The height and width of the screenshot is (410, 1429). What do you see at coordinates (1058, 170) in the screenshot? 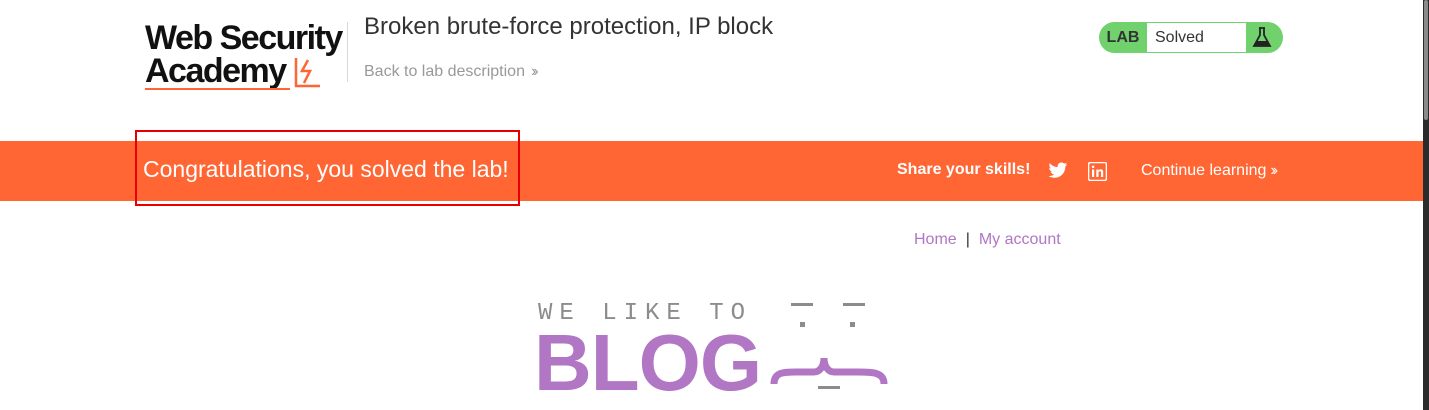
I see `twitter-icon` at bounding box center [1058, 170].